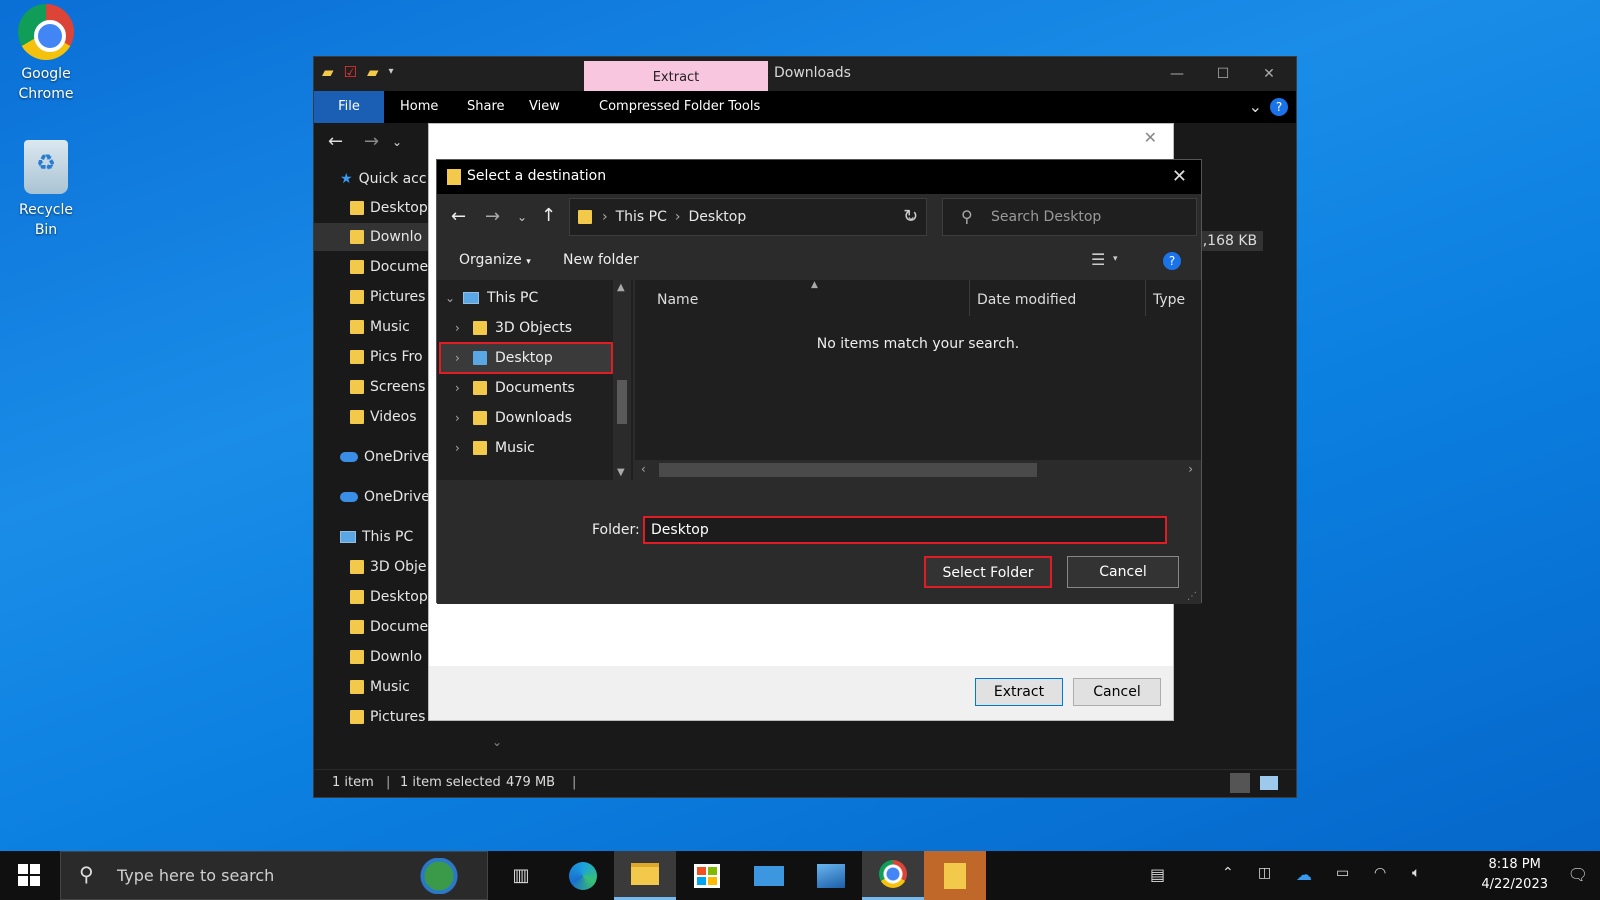  I want to click on tree-scrollbar: ▲ ▼, so click(622, 380).